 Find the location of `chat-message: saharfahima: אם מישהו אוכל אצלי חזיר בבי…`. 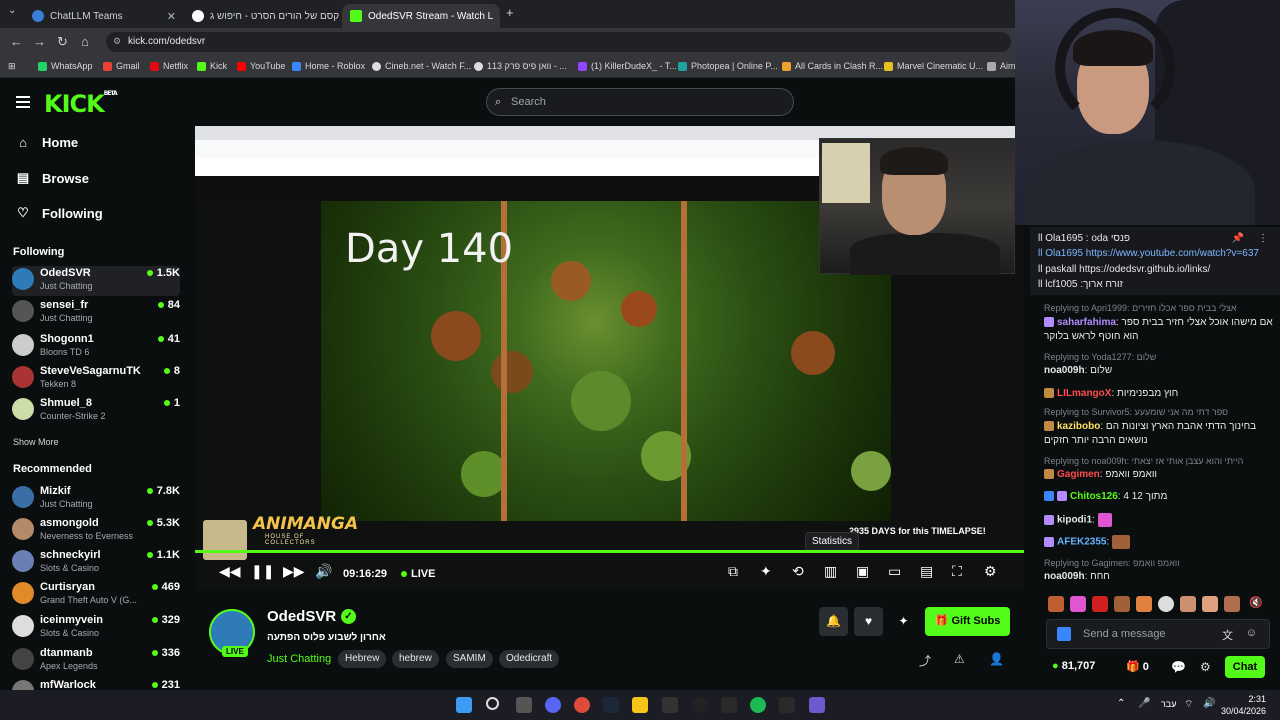

chat-message: saharfahima: אם מישהו אוכל אצלי חזיר בבי… is located at coordinates (1160, 330).